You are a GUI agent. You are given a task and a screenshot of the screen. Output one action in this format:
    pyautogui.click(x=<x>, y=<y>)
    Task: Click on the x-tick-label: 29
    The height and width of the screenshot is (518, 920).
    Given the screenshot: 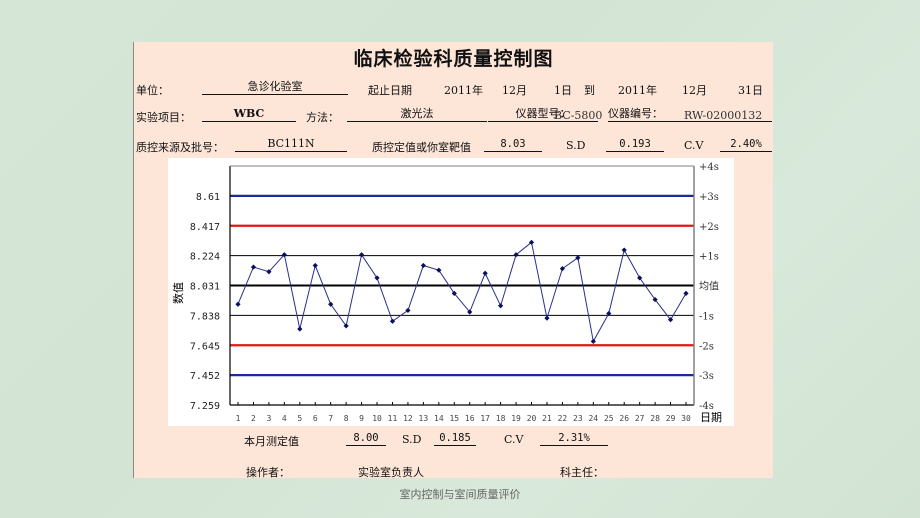 What is the action you would take?
    pyautogui.click(x=671, y=418)
    